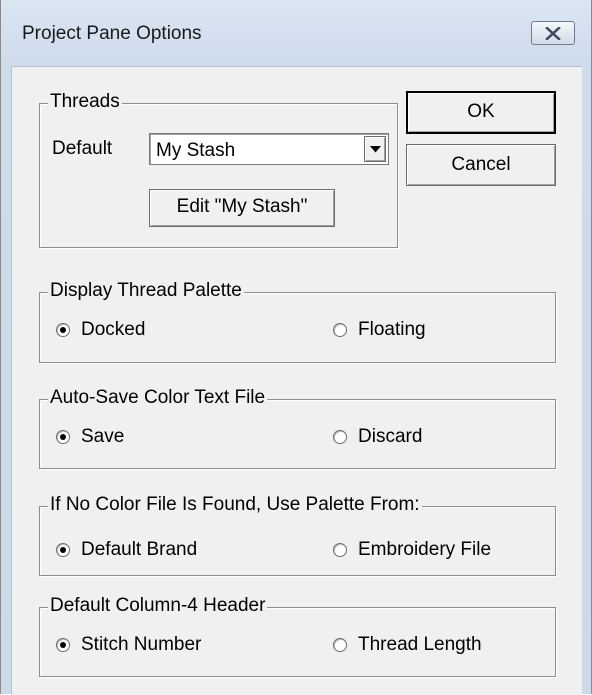  I want to click on default-thread-combo-value: My Stash, so click(196, 150).